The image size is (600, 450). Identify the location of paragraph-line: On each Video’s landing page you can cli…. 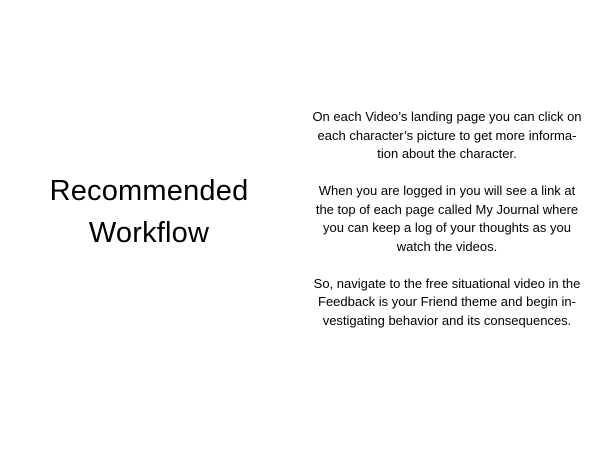
(447, 116).